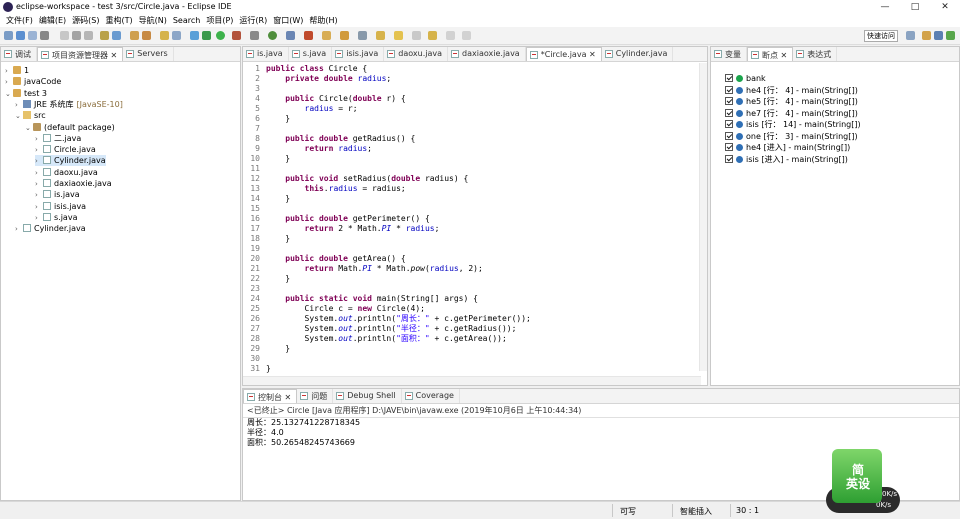 The image size is (960, 519). Describe the element at coordinates (915, 7) in the screenshot. I see `maximize-button: □` at that location.